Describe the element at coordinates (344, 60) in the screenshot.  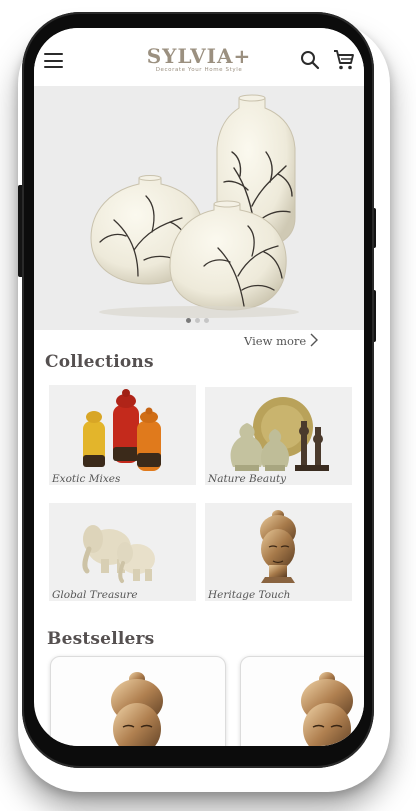
I see `shopping-cart-icon` at that location.